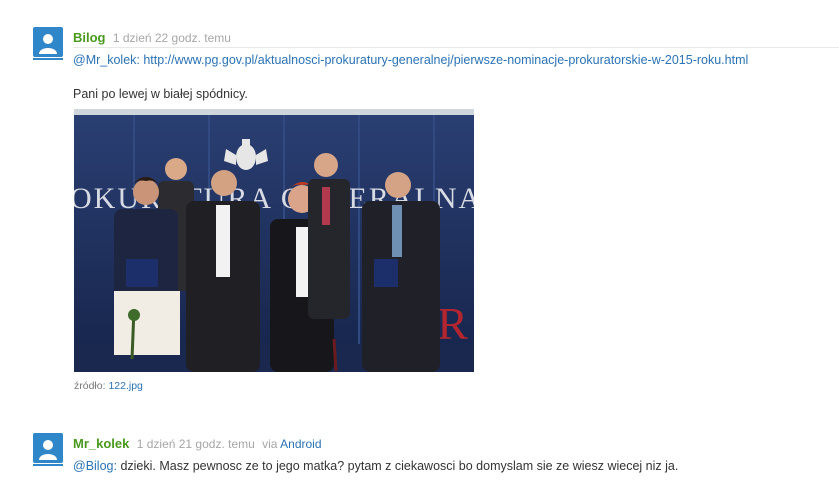  What do you see at coordinates (125, 386) in the screenshot?
I see `source-file-link: 122.jpg` at bounding box center [125, 386].